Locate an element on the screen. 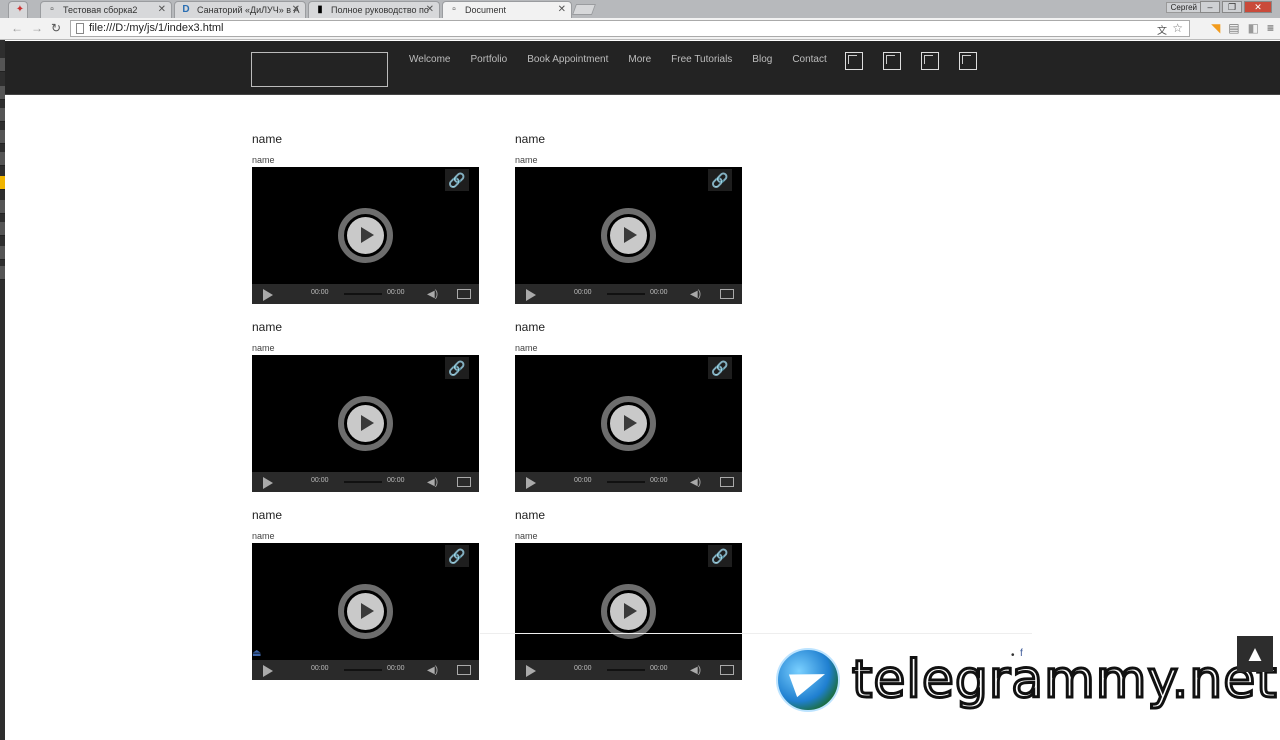 This screenshot has height=740, width=1280. page-icon: ▫ is located at coordinates (52, 9).